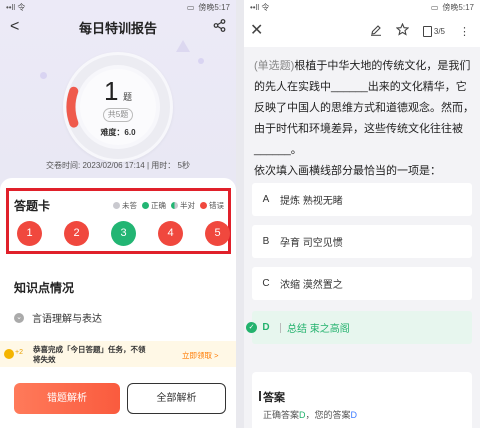 The width and height of the screenshot is (480, 428). What do you see at coordinates (118, 115) in the screenshot?
I see `total-badge: 共5题` at bounding box center [118, 115].